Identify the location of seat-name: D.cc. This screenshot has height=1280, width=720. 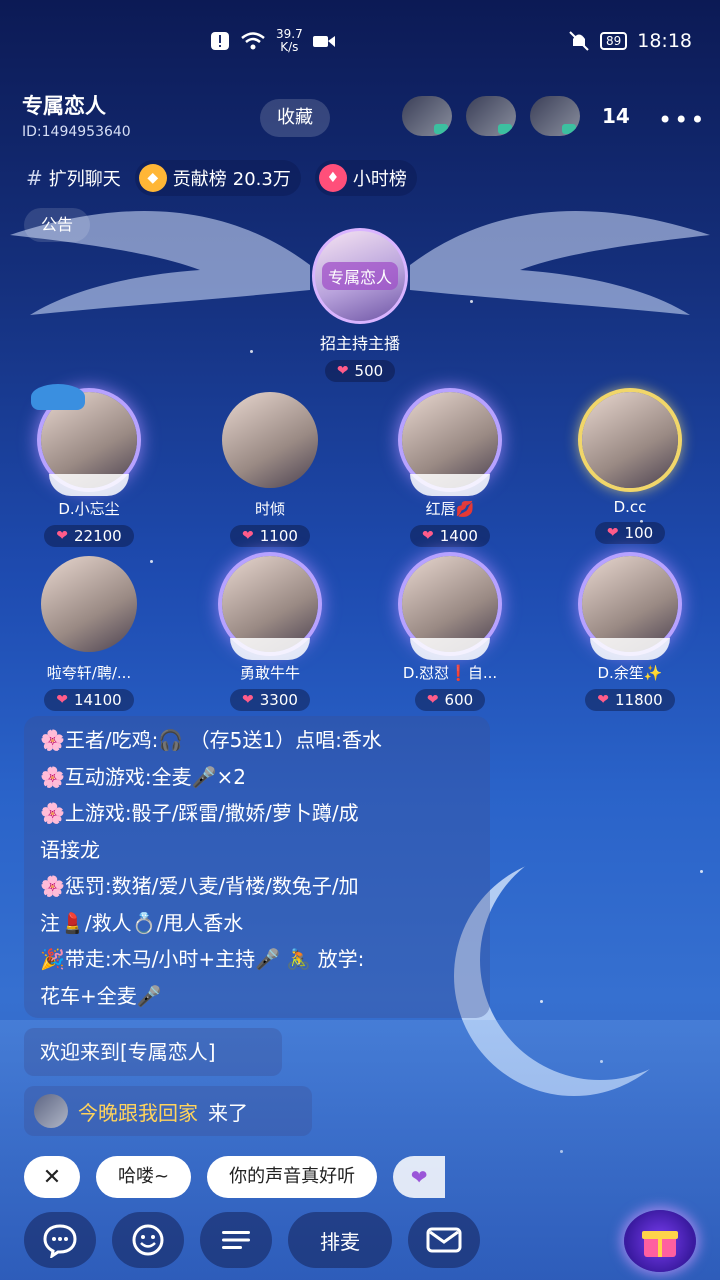
(630, 507).